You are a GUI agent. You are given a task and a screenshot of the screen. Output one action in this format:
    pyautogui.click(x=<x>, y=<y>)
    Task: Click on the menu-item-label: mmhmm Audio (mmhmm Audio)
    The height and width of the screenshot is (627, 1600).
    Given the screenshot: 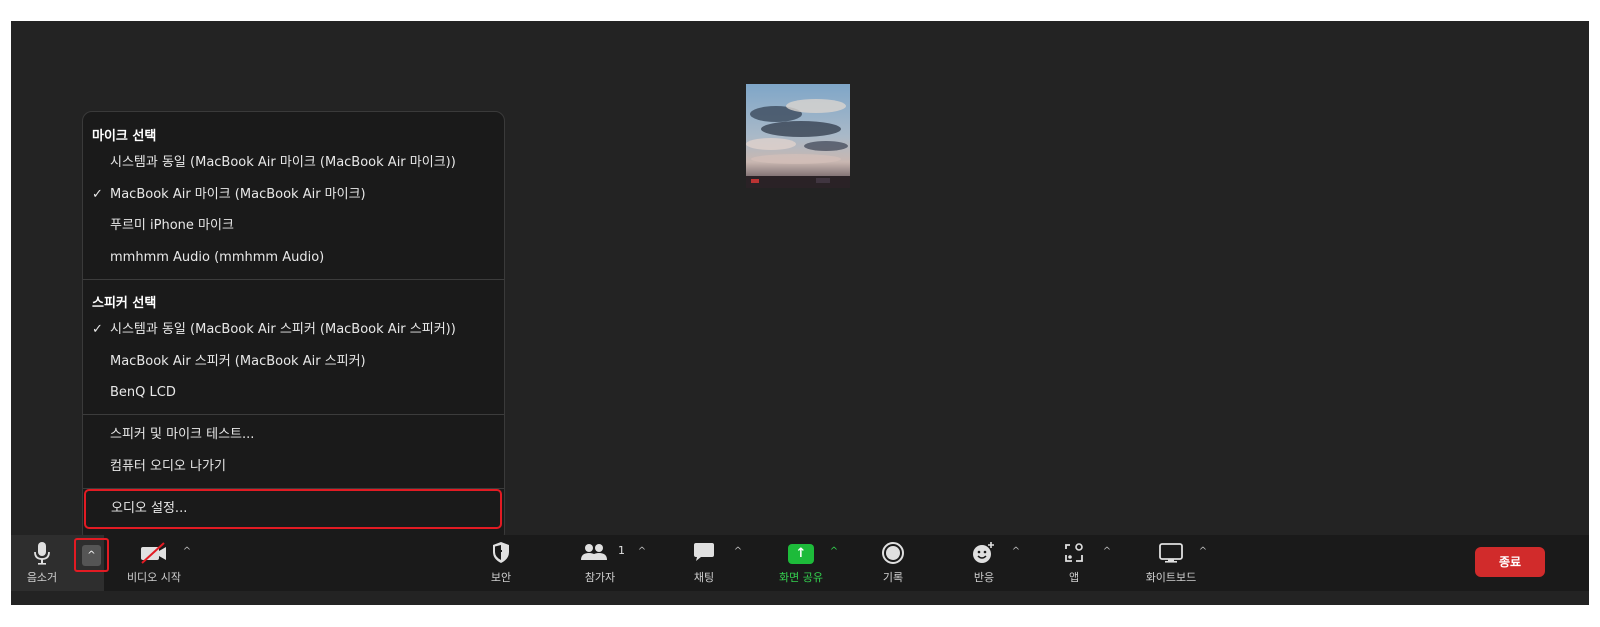 What is the action you would take?
    pyautogui.click(x=217, y=257)
    